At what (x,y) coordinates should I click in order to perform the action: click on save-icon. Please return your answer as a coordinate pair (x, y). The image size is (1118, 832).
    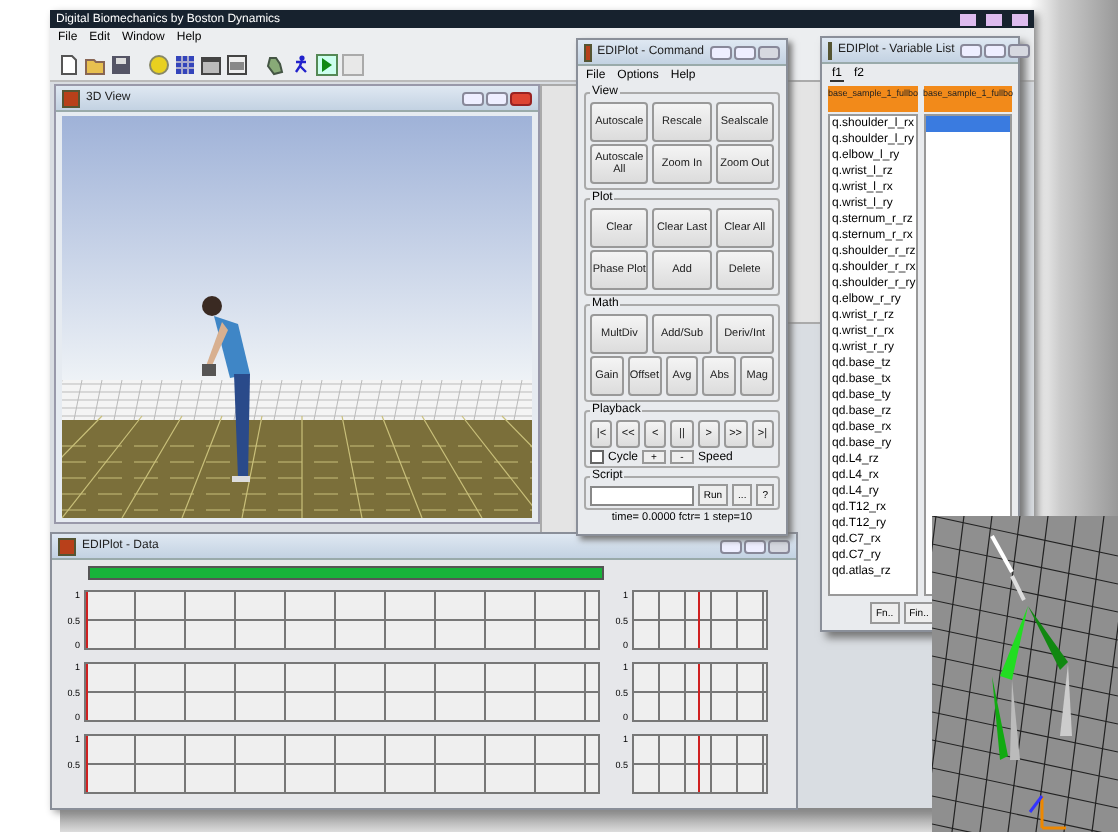
    Looking at the image, I should click on (121, 64).